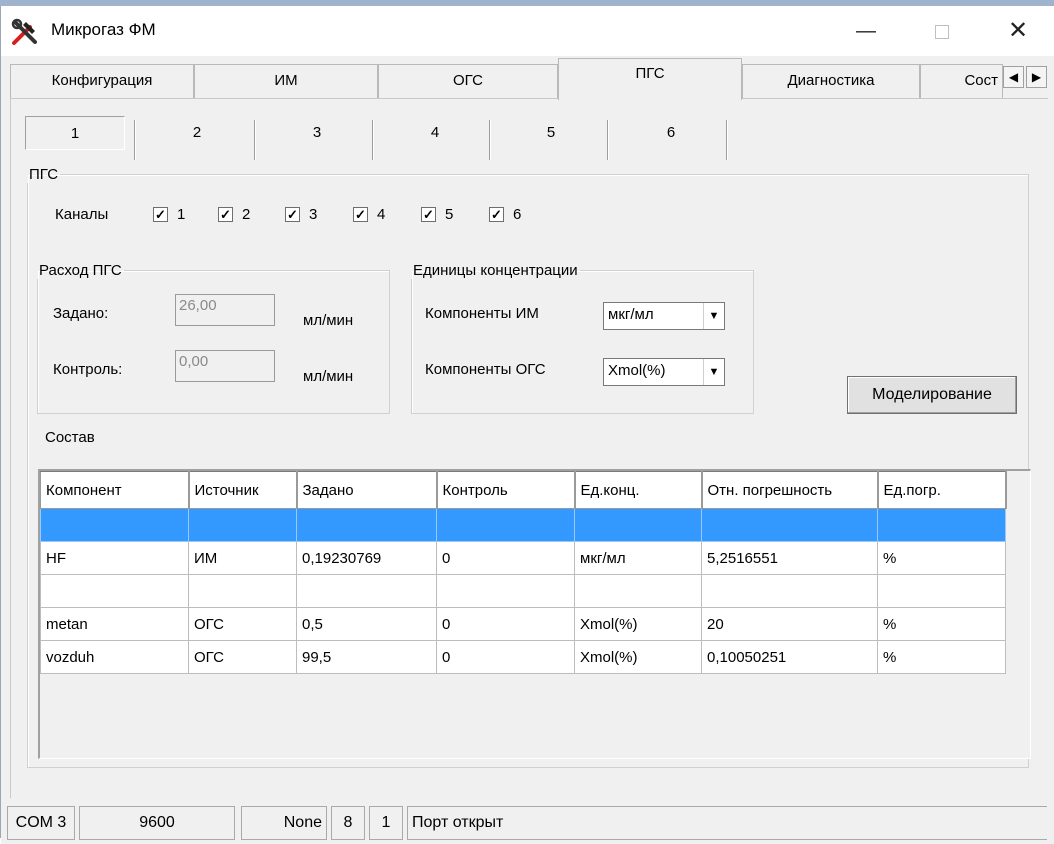  What do you see at coordinates (317, 133) in the screenshot?
I see `subtab-3: 3` at bounding box center [317, 133].